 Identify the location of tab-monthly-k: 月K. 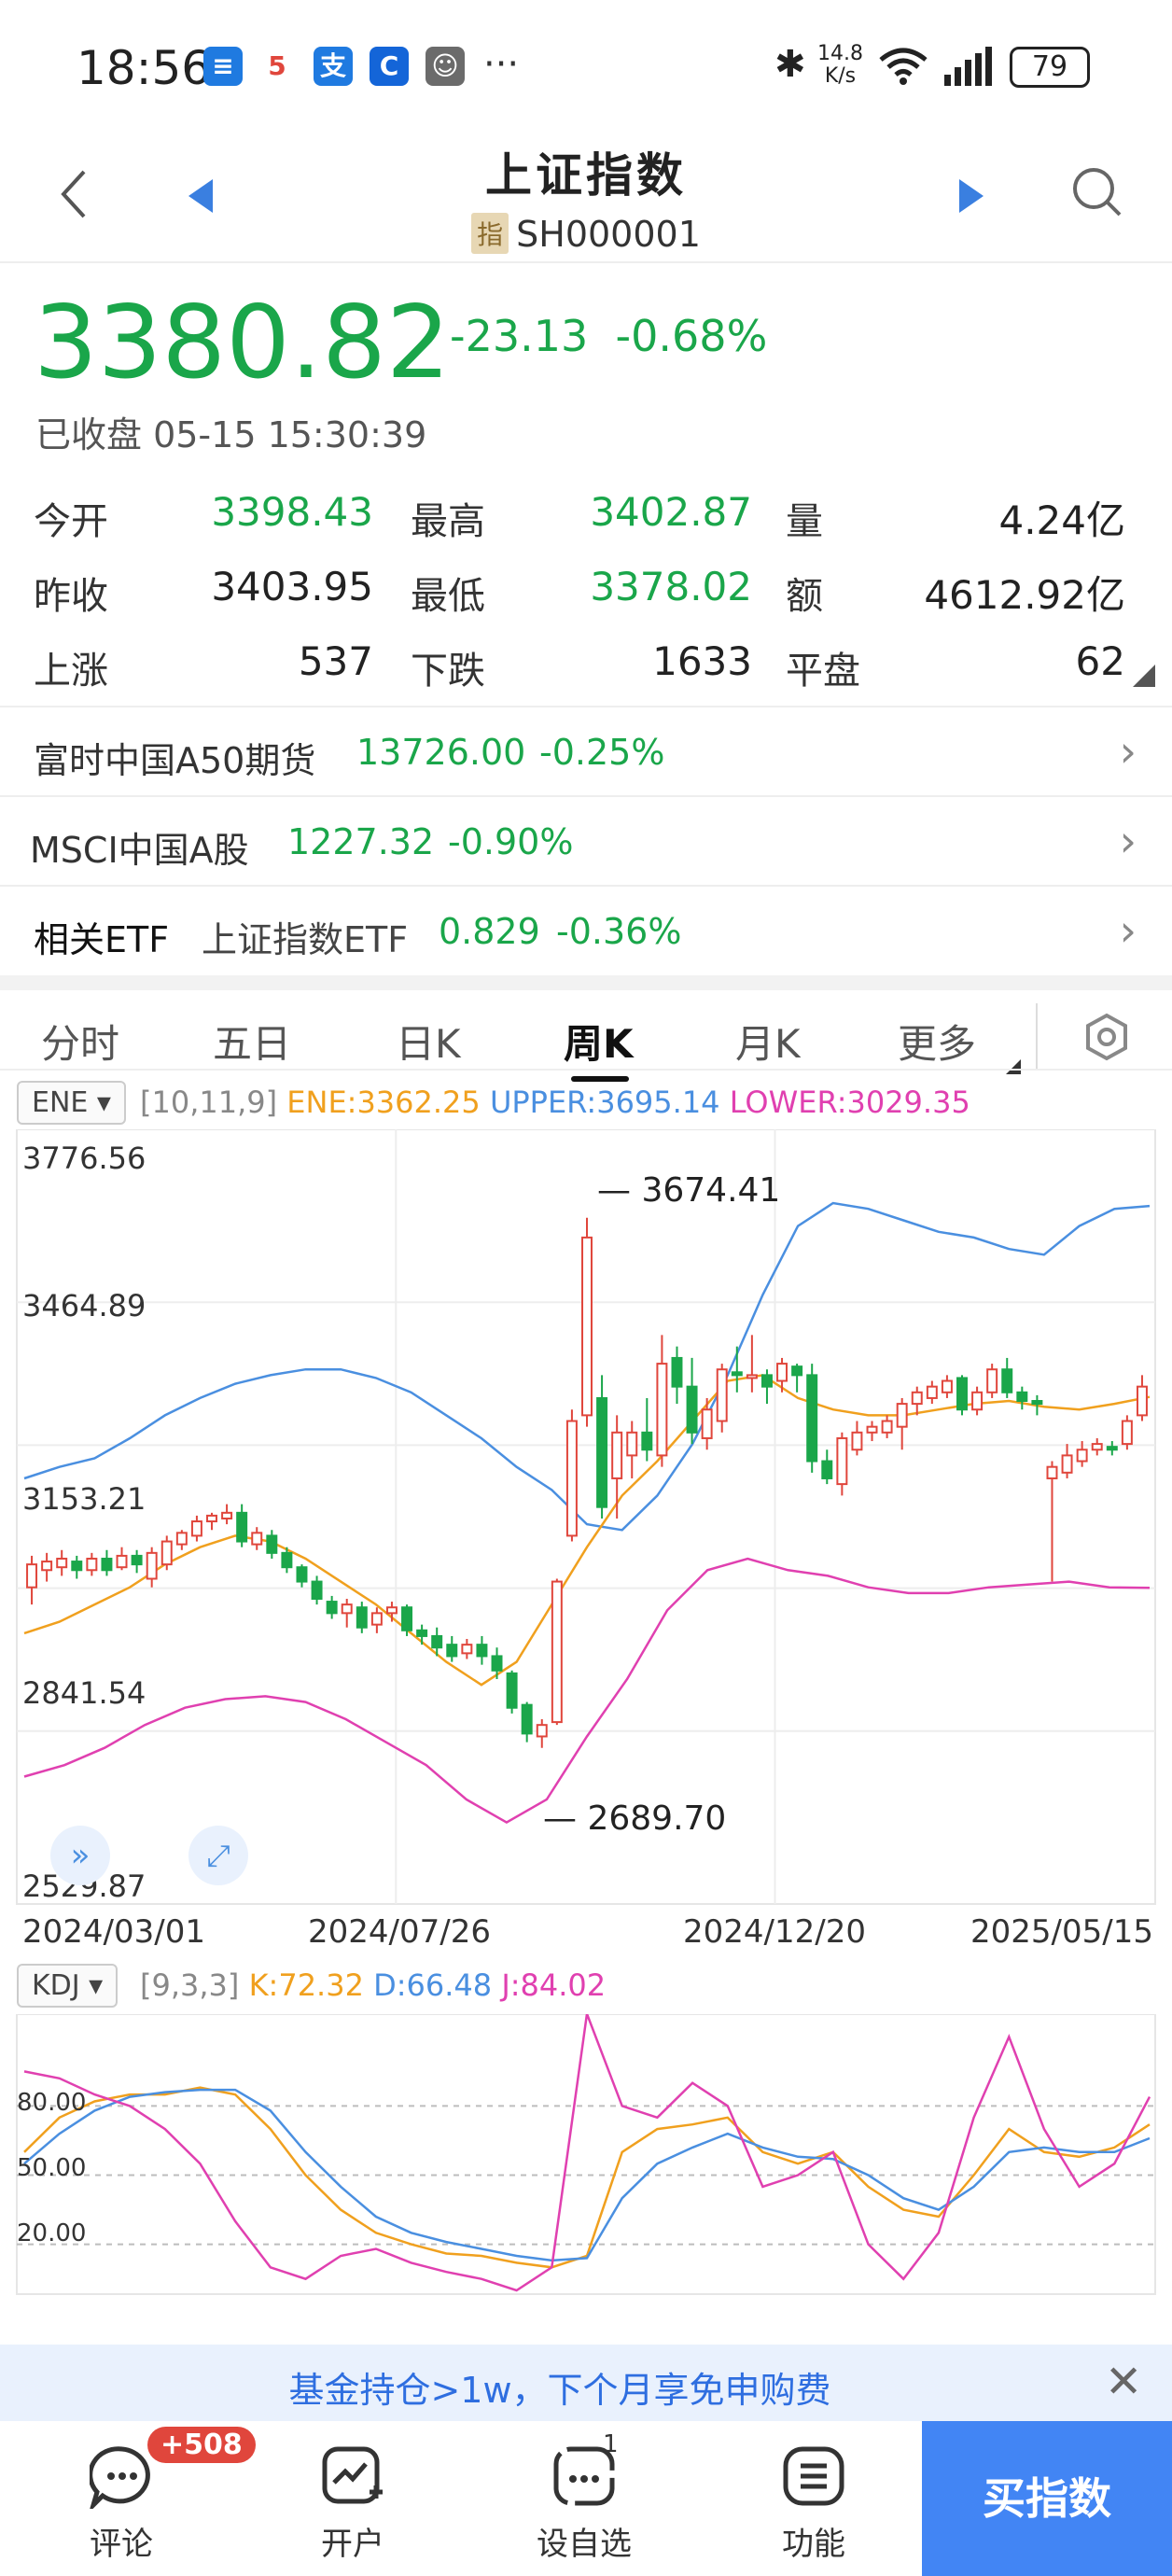
(768, 1041).